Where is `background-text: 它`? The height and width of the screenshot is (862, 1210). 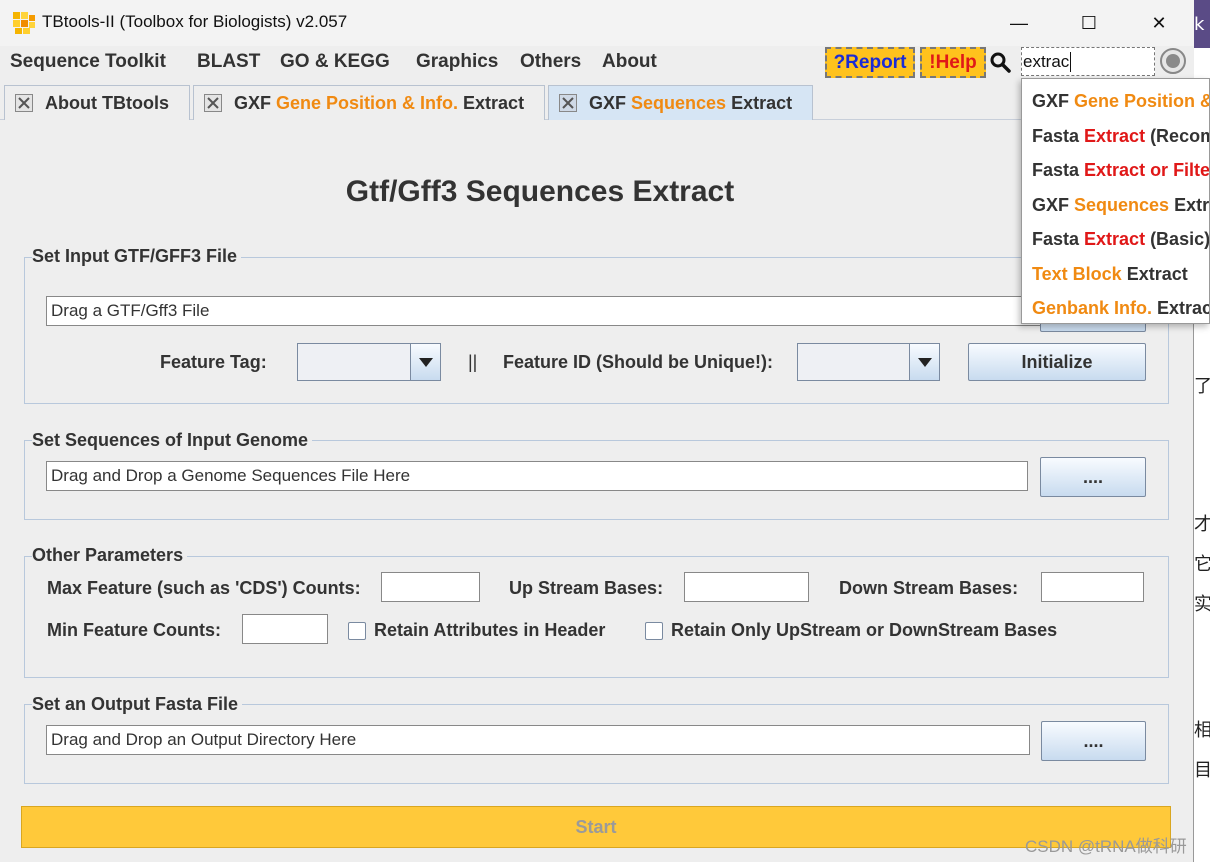 background-text: 它 is located at coordinates (1202, 564).